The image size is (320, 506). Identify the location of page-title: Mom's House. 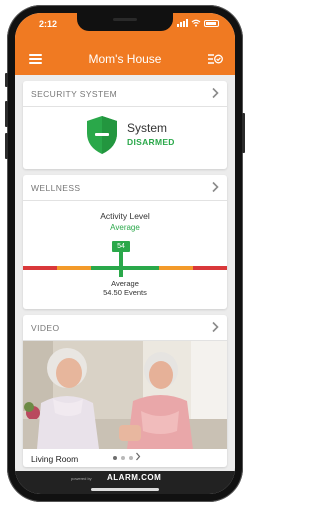
(125, 59).